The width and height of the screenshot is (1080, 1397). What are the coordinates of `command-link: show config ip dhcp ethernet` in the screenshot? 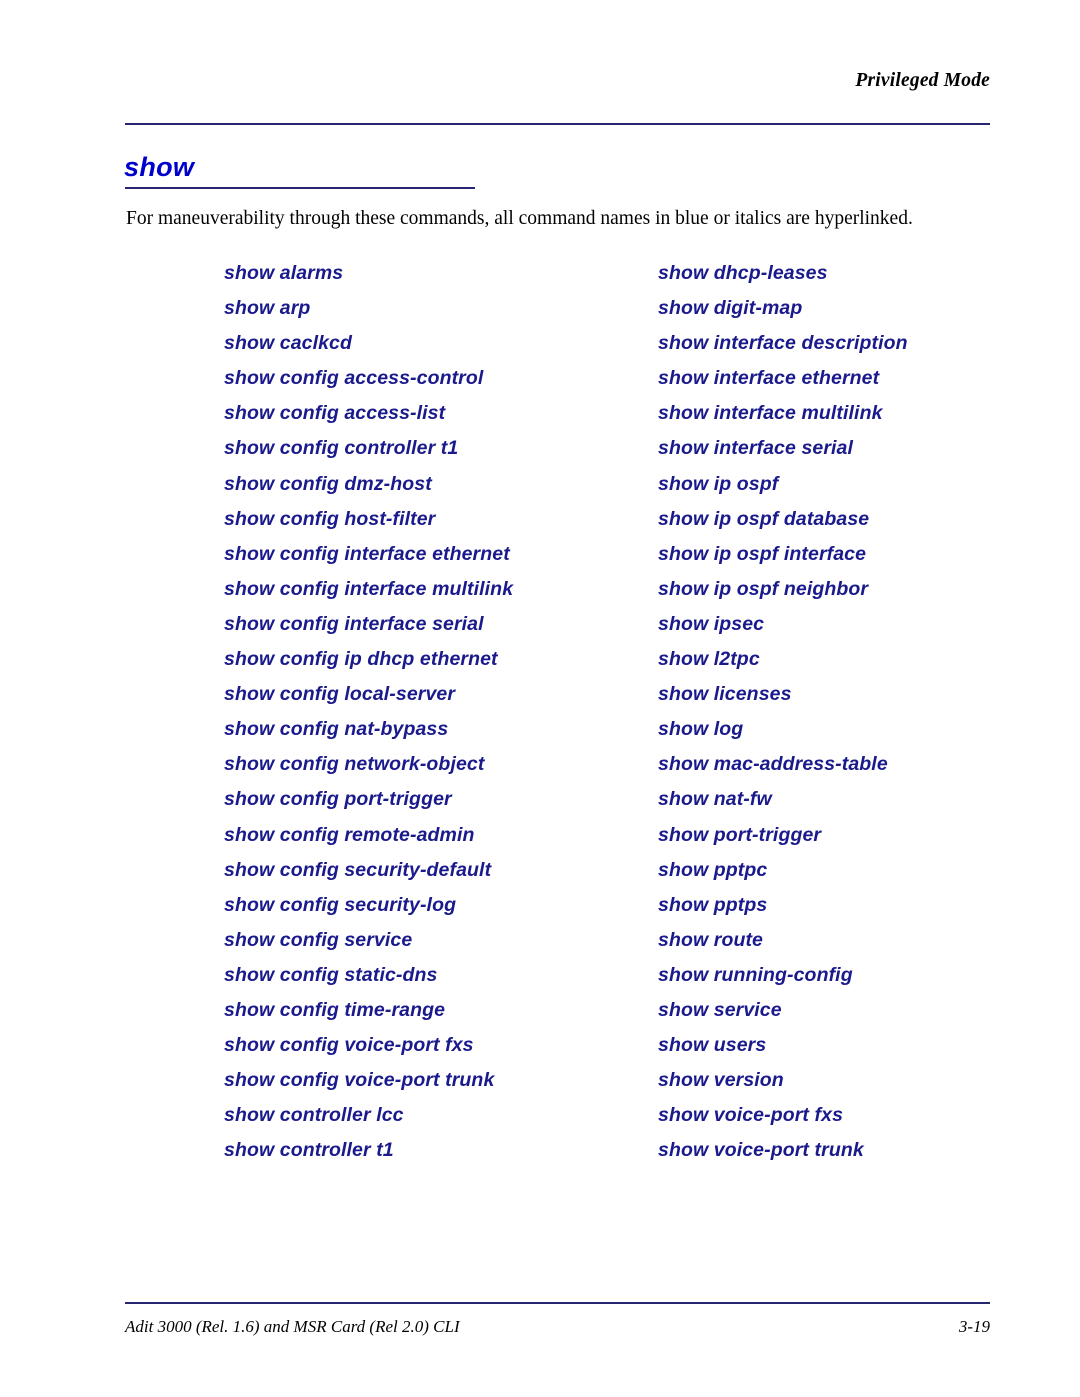 It's located at (434, 659).